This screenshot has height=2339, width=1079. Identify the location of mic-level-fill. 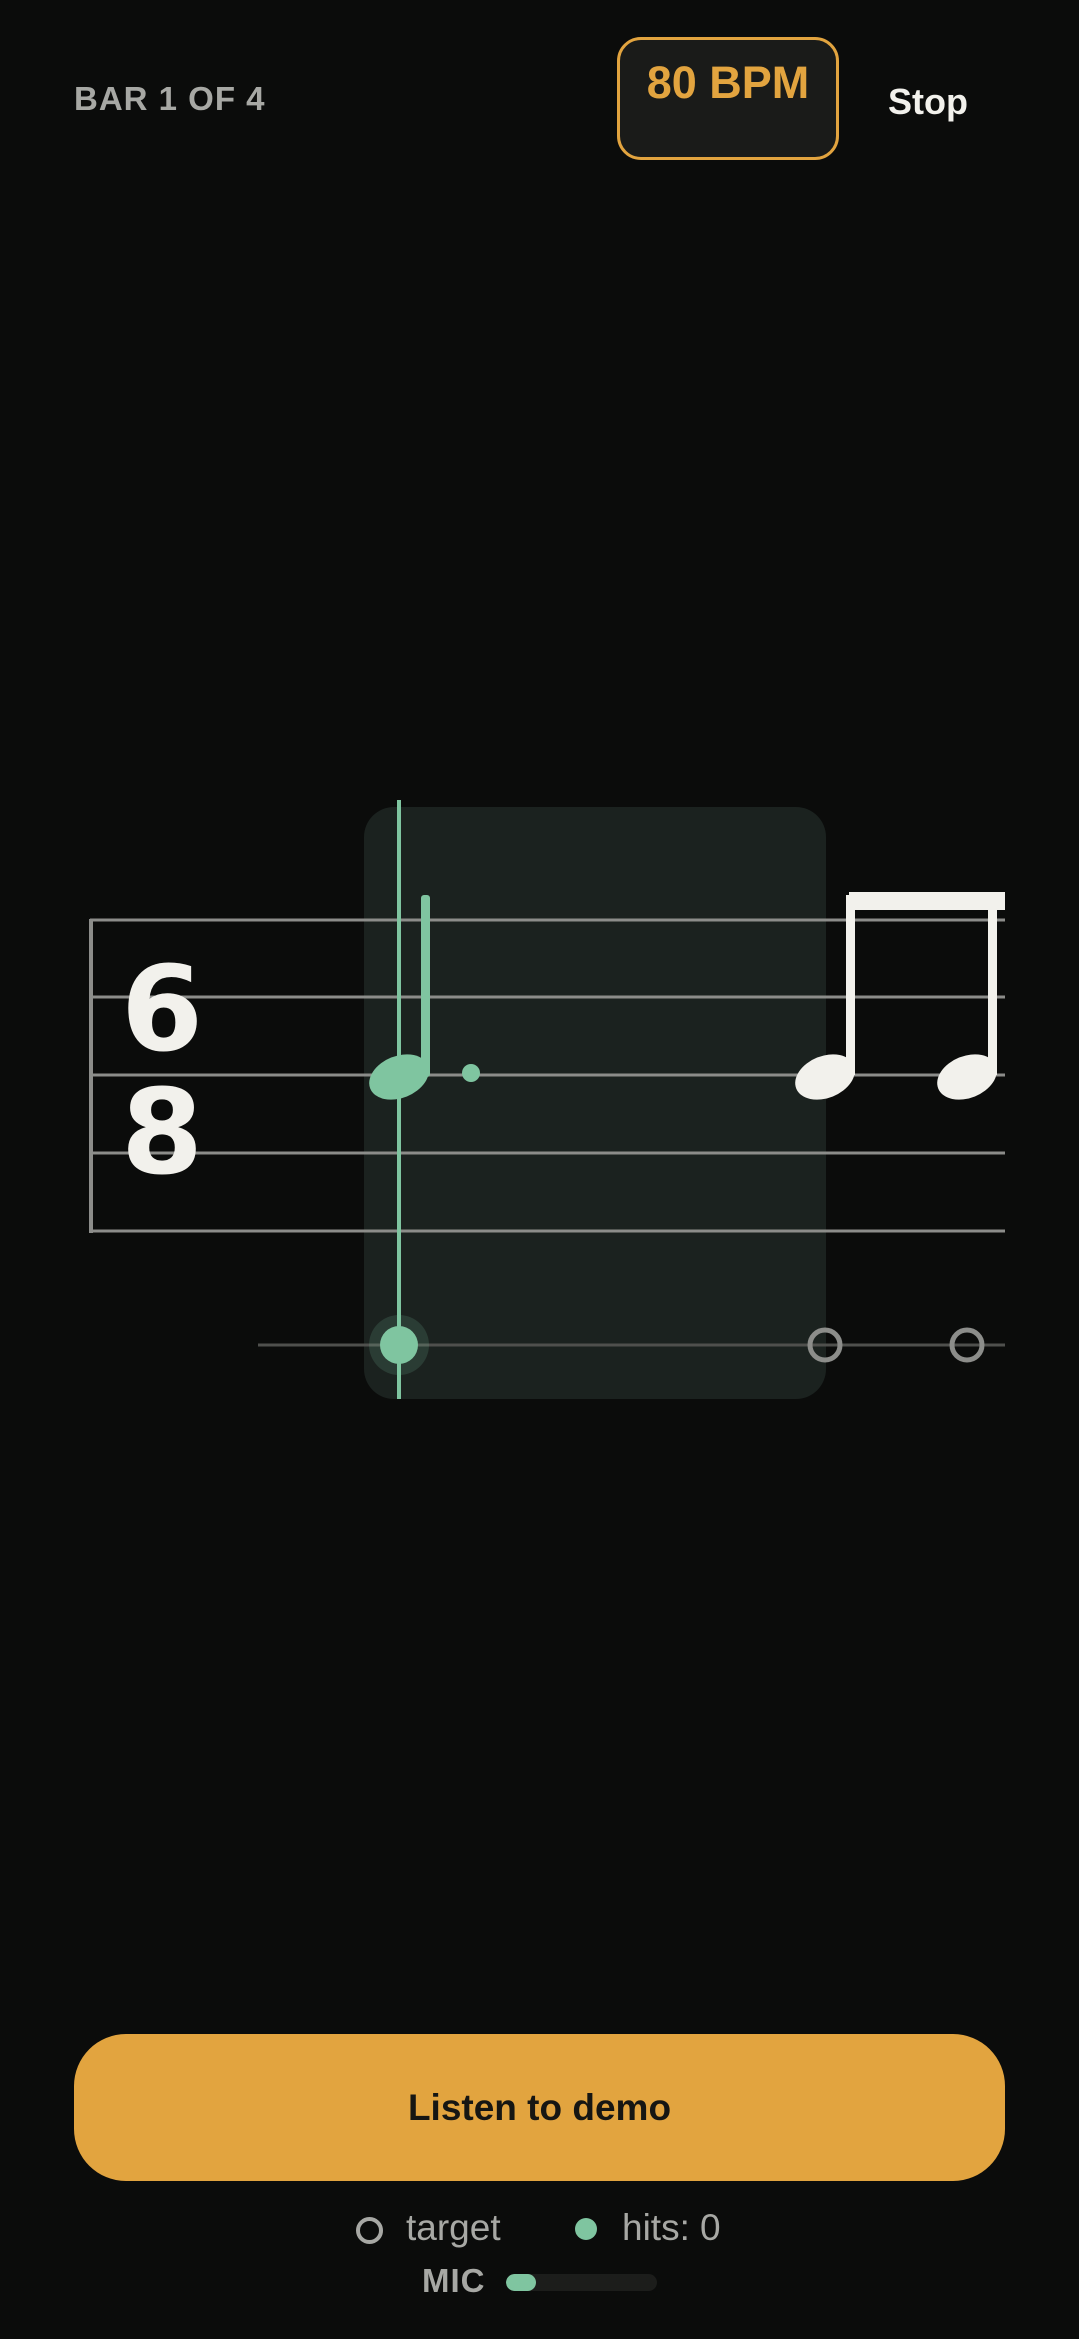
(521, 2282).